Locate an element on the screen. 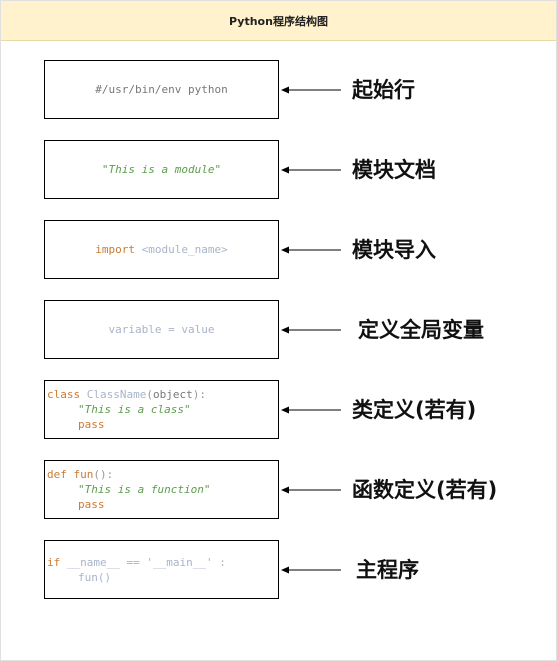 The height and width of the screenshot is (661, 557). import-code: import <module_name> is located at coordinates (161, 249).